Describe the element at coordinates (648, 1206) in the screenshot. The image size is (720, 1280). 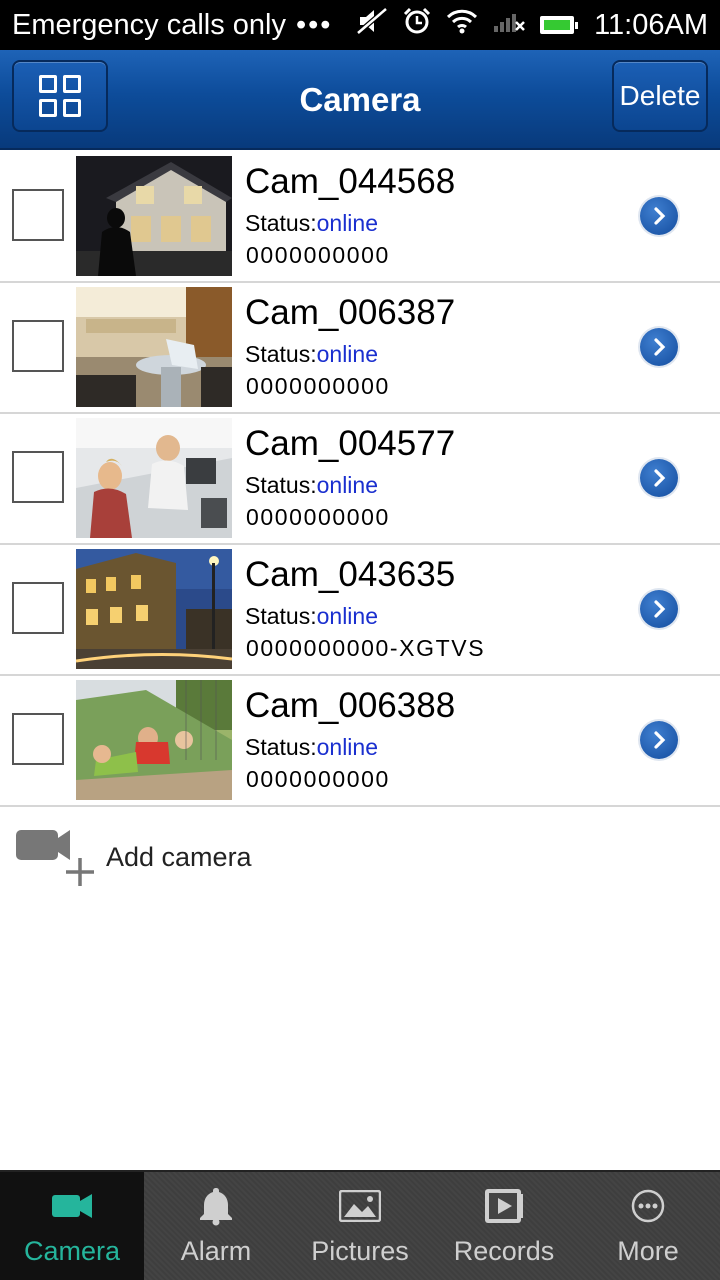
I see `more-dots-icon` at that location.